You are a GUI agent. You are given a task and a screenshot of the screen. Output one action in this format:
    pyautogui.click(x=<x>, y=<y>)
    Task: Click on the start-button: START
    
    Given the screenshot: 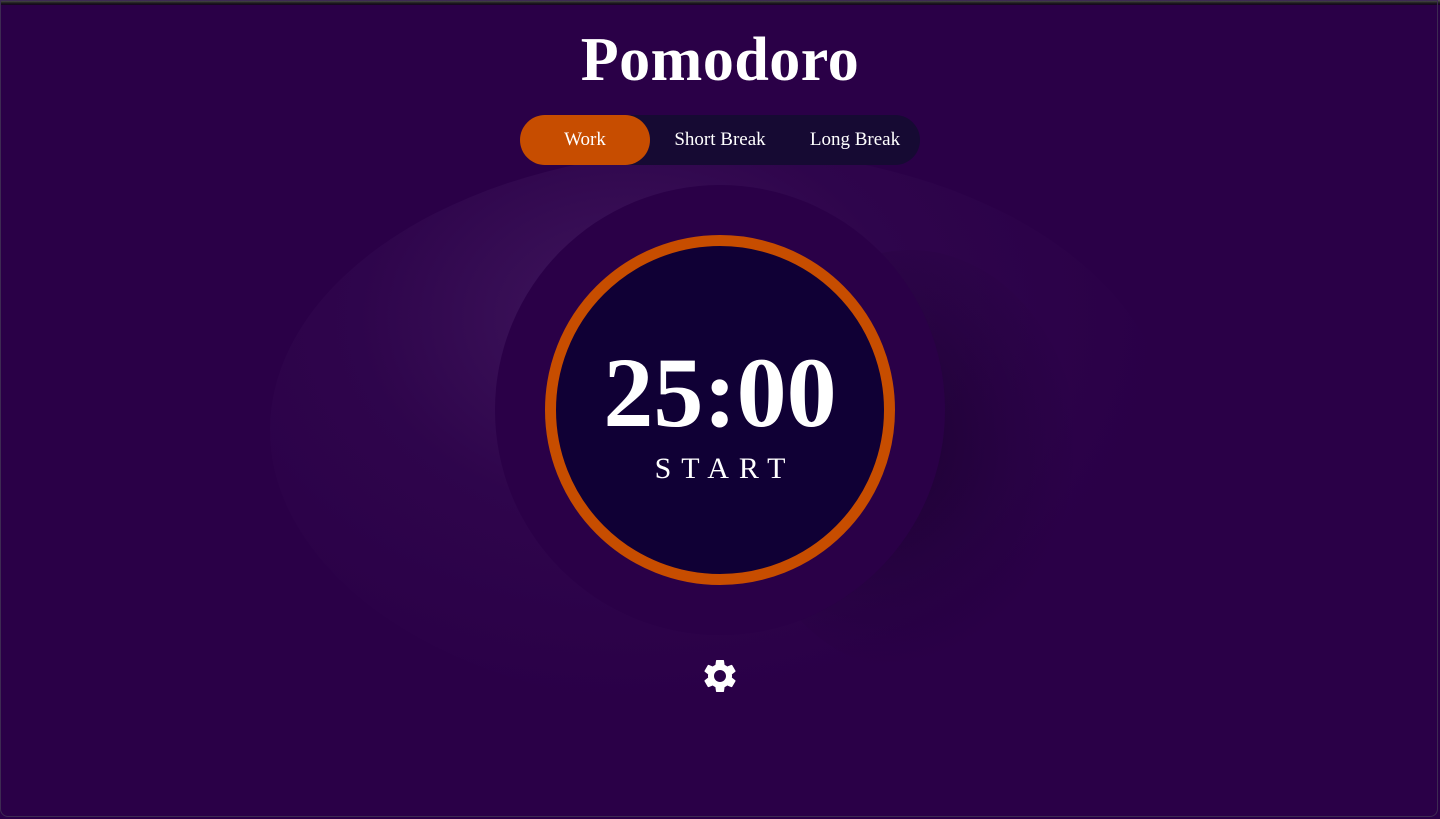 What is the action you would take?
    pyautogui.click(x=720, y=469)
    